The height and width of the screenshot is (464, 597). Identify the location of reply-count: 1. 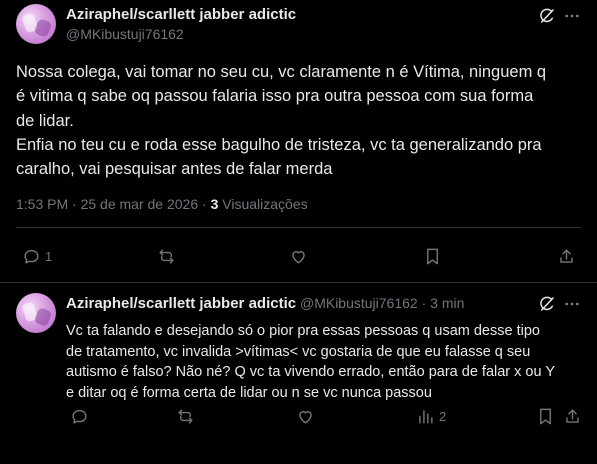
(49, 256).